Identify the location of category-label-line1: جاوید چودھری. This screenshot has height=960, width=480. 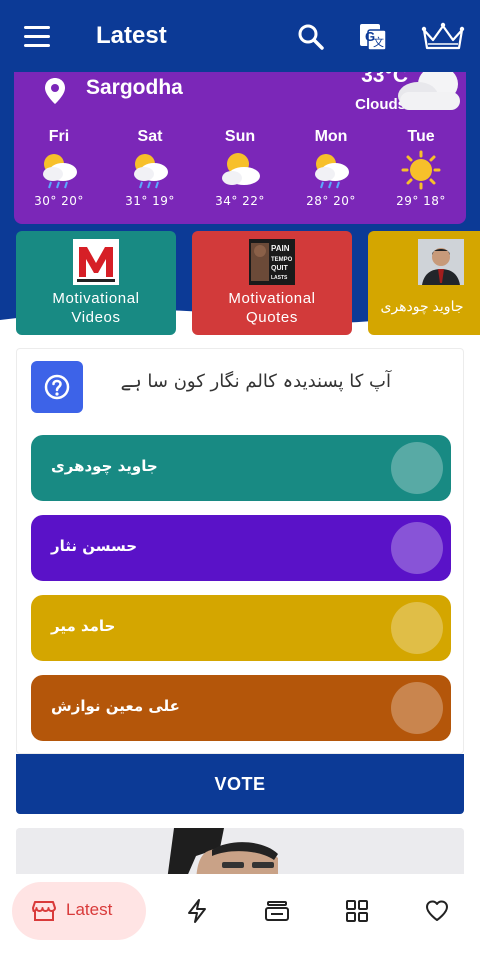
(422, 306).